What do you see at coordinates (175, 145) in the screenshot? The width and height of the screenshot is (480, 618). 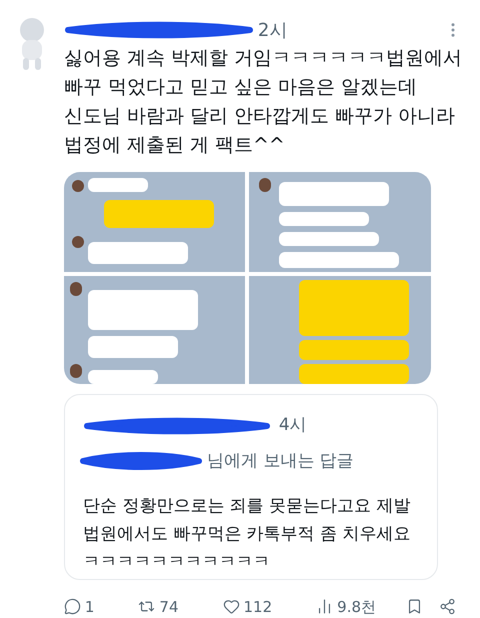 I see `post-text: 법정에 제출된 게 팩트^^` at bounding box center [175, 145].